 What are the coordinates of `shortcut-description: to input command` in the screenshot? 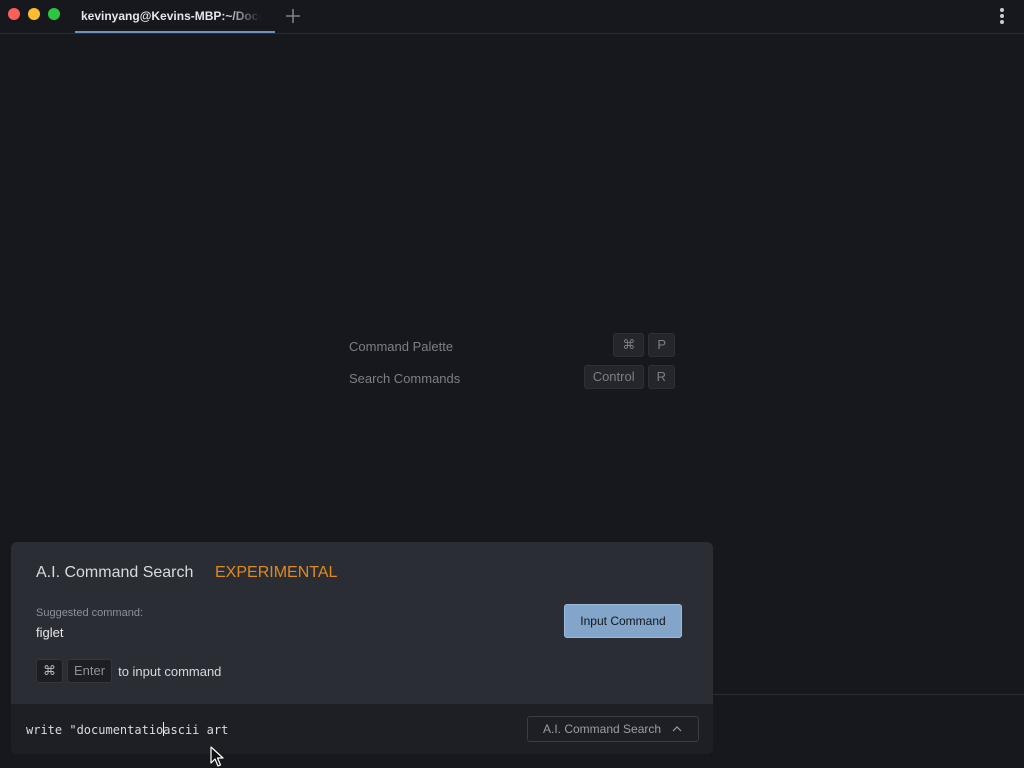 It's located at (170, 671).